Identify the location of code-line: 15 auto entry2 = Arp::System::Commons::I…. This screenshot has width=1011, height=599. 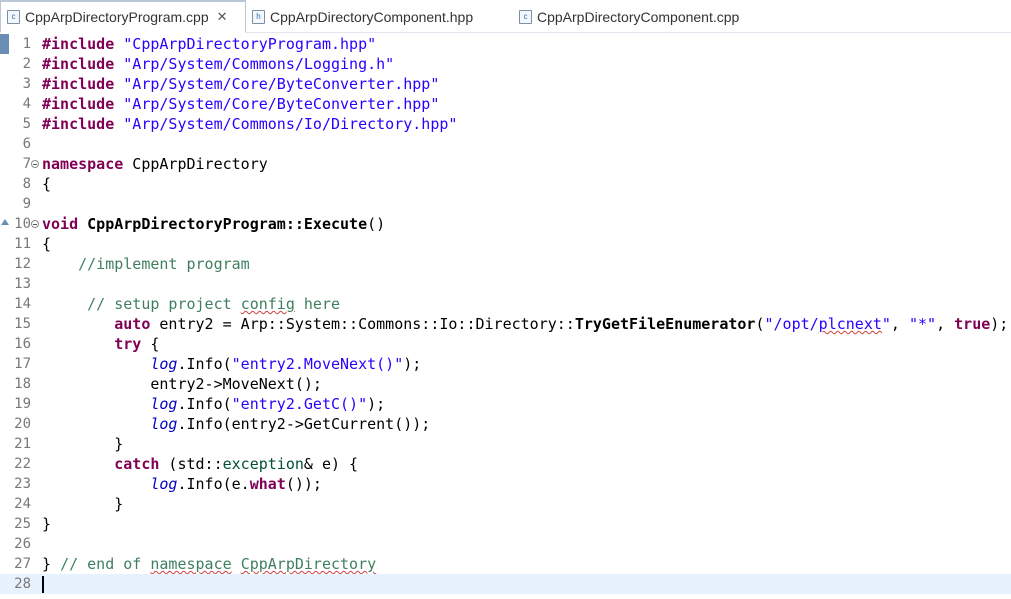
(505, 324).